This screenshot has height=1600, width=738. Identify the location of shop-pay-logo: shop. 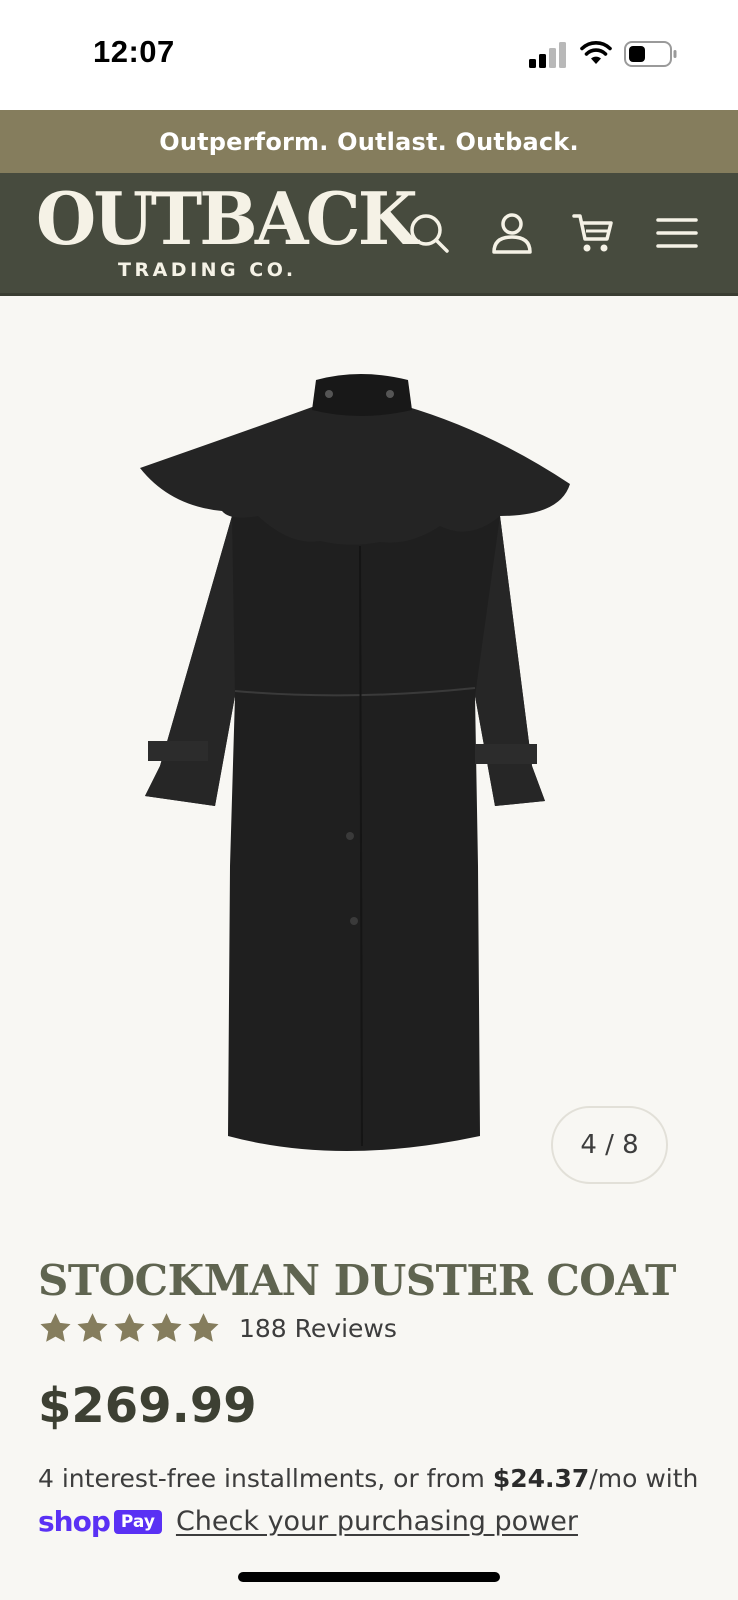
(74, 1521).